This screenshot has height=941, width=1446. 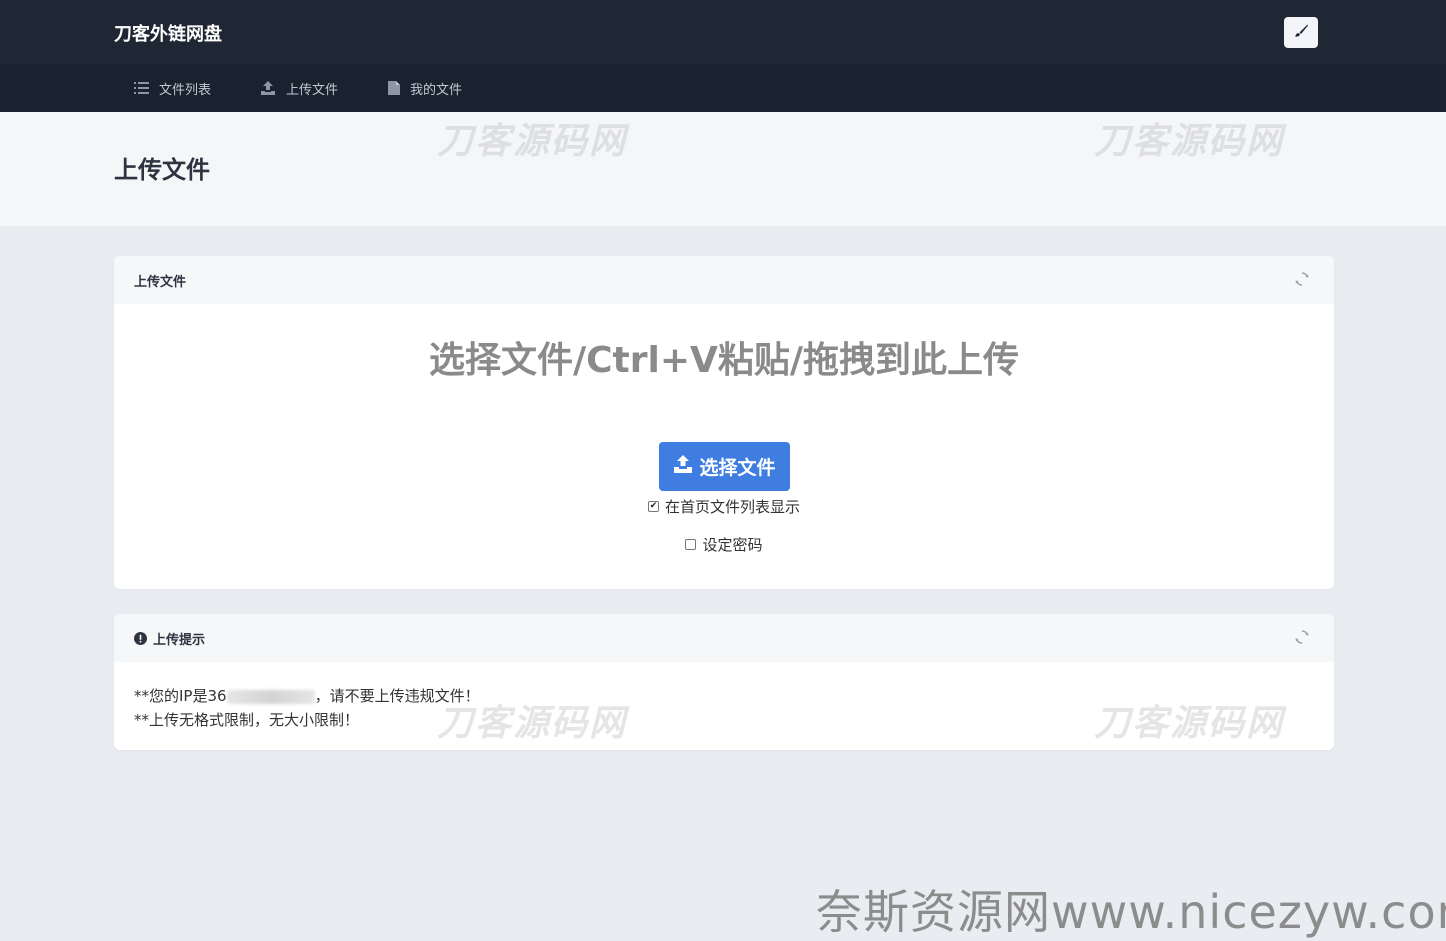 I want to click on tips-body: **您的IP是36 ，请不要上传违规文件！ **上传无格式限制，无大小限制！, so click(x=724, y=697).